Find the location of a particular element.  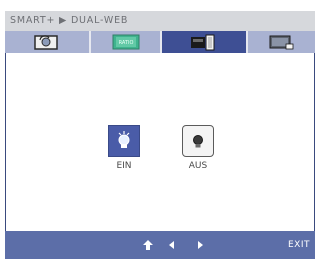

monitor-settings-icon is located at coordinates (281, 42).